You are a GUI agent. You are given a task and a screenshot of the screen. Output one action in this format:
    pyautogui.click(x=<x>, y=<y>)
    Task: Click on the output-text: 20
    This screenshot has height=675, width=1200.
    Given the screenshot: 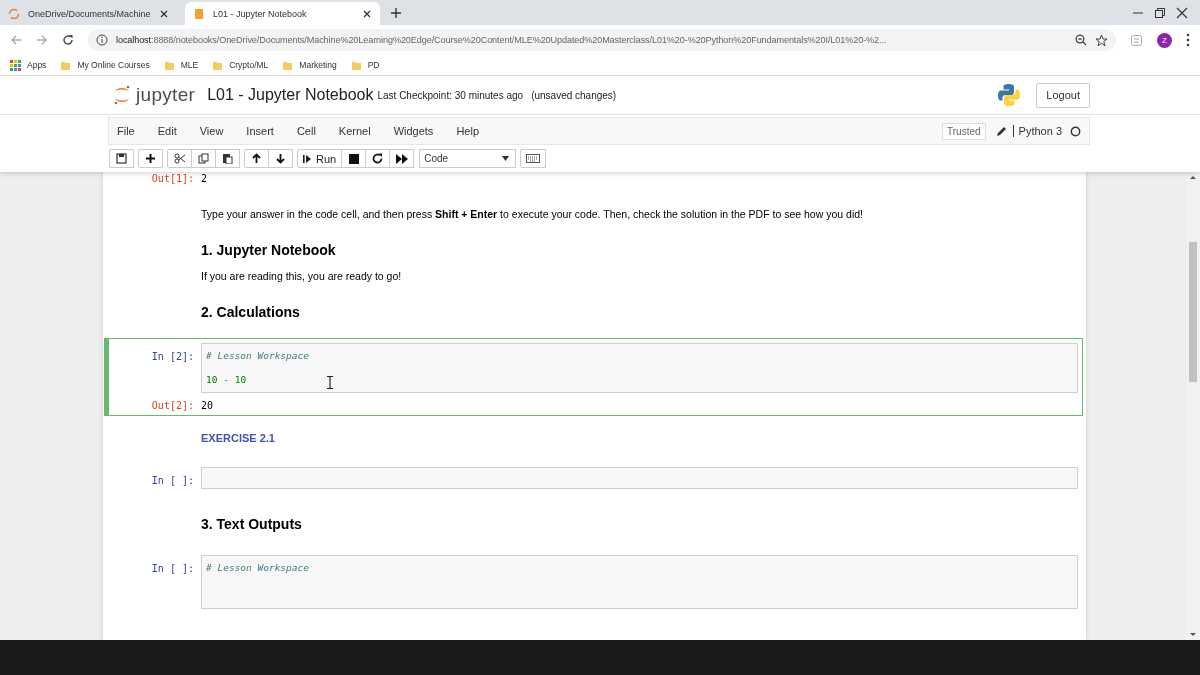 What is the action you would take?
    pyautogui.click(x=207, y=405)
    